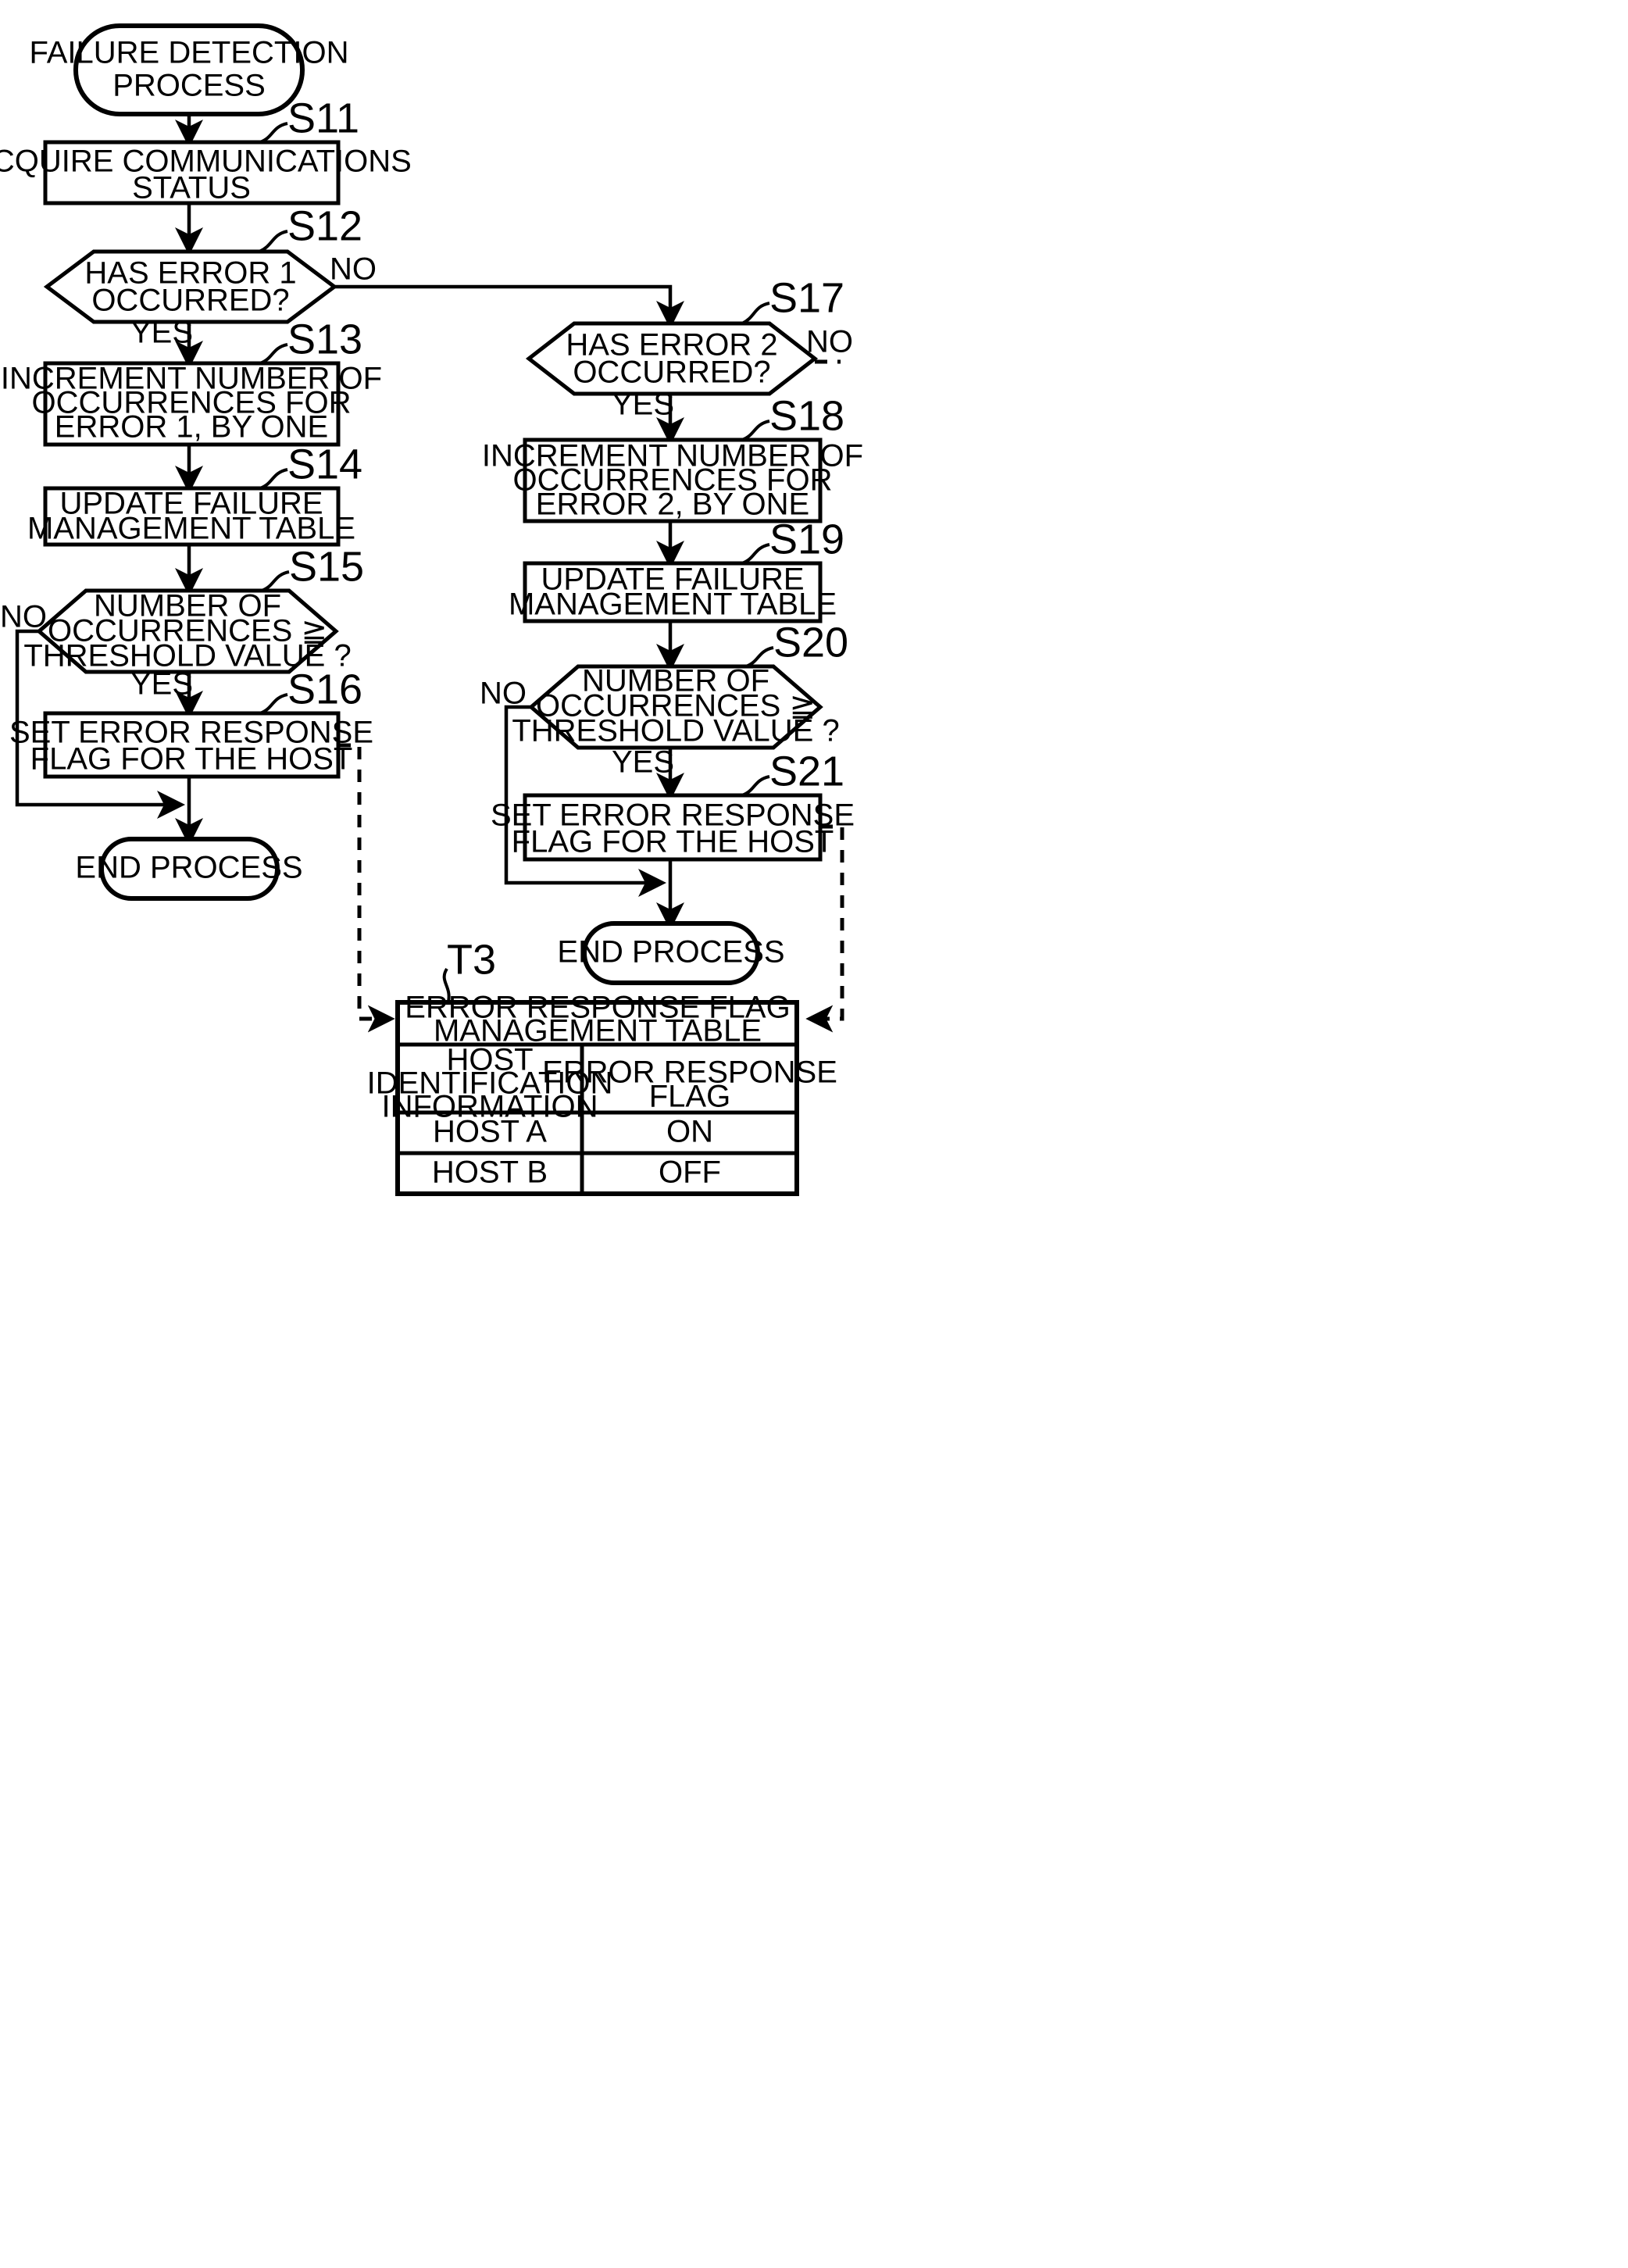 The height and width of the screenshot is (2268, 1628). I want to click on table-header-flag-line-2: FLAG, so click(689, 1097).